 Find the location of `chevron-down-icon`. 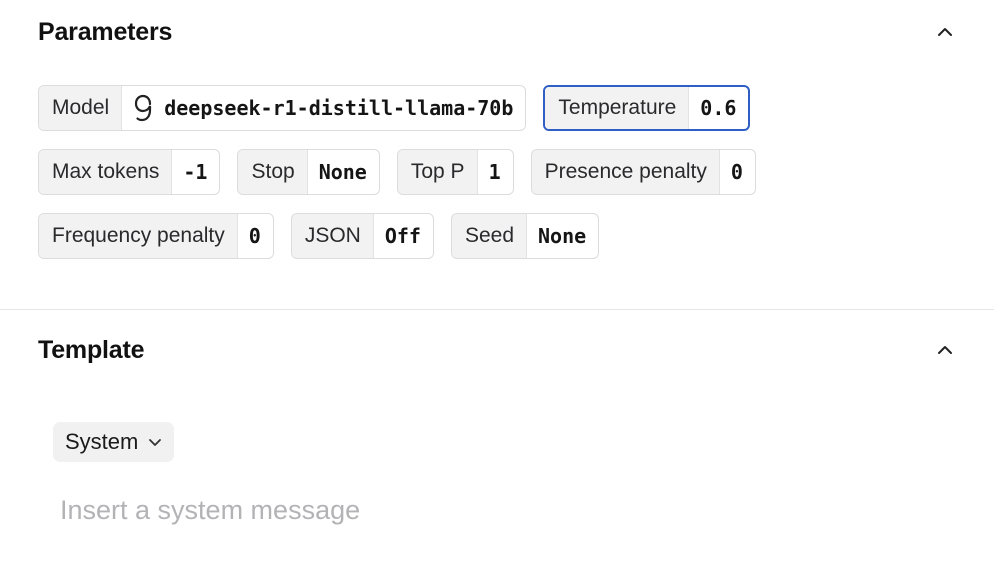

chevron-down-icon is located at coordinates (155, 442).